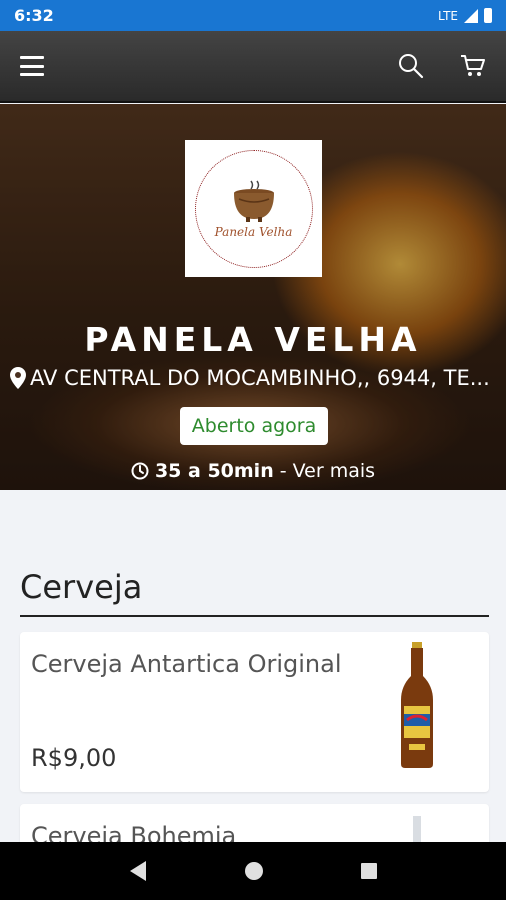  I want to click on section-divider, so click(254, 616).